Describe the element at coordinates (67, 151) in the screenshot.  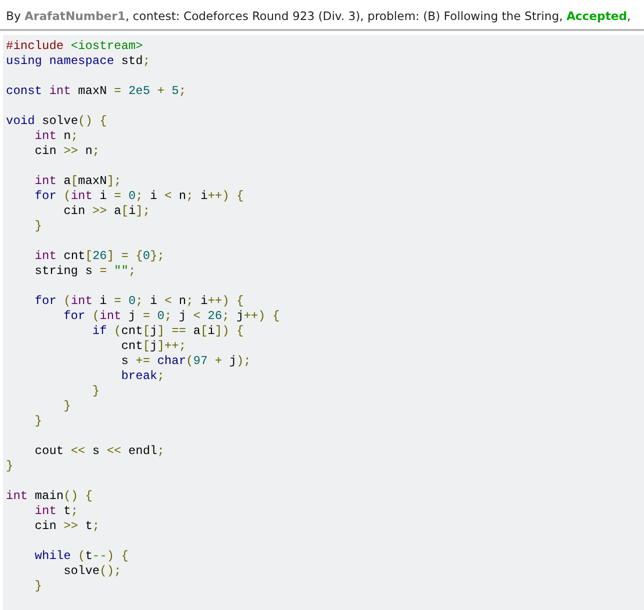
I see `code-line: cin >> n;` at that location.